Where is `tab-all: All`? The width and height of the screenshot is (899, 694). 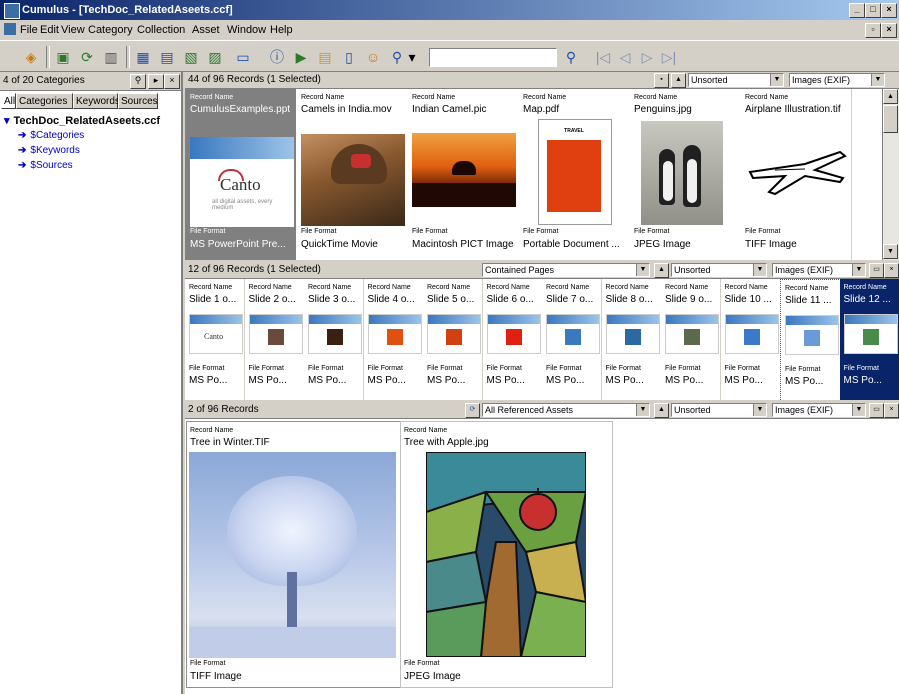 tab-all: All is located at coordinates (8, 101).